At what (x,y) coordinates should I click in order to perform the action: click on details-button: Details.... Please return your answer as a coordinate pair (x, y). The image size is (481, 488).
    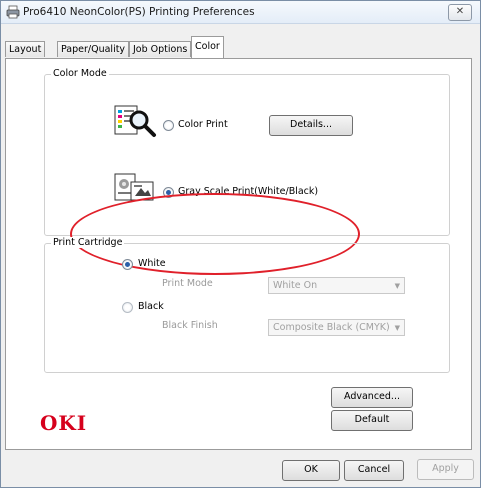
    Looking at the image, I should click on (311, 125).